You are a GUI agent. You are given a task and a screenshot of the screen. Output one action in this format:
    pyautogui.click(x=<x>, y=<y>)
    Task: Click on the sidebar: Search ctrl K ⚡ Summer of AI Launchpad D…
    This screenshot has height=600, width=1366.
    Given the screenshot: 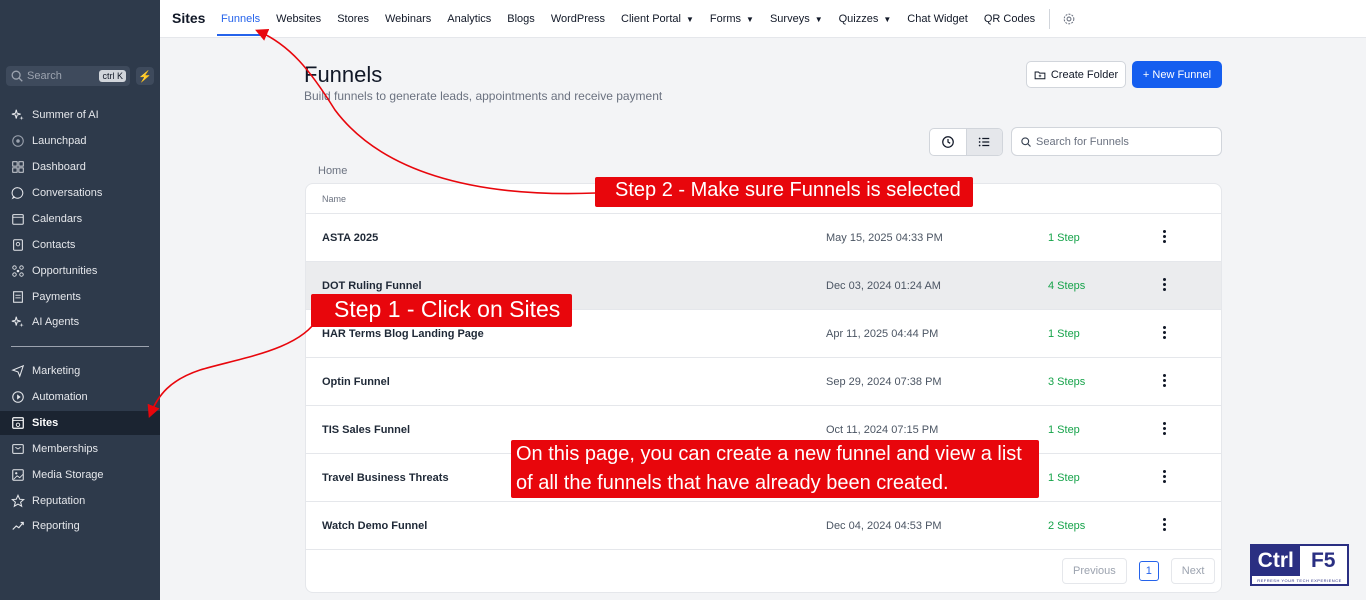 What is the action you would take?
    pyautogui.click(x=80, y=300)
    